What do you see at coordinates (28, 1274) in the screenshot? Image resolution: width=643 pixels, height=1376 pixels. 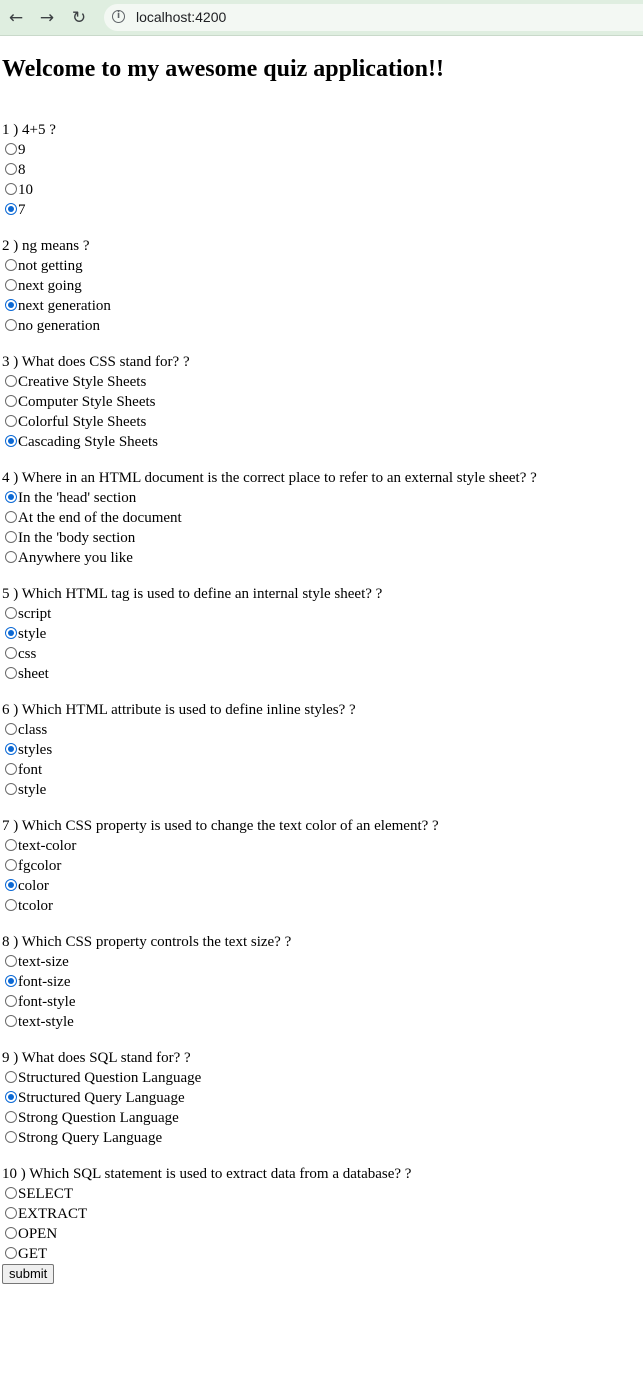 I see `submit-button: submit` at bounding box center [28, 1274].